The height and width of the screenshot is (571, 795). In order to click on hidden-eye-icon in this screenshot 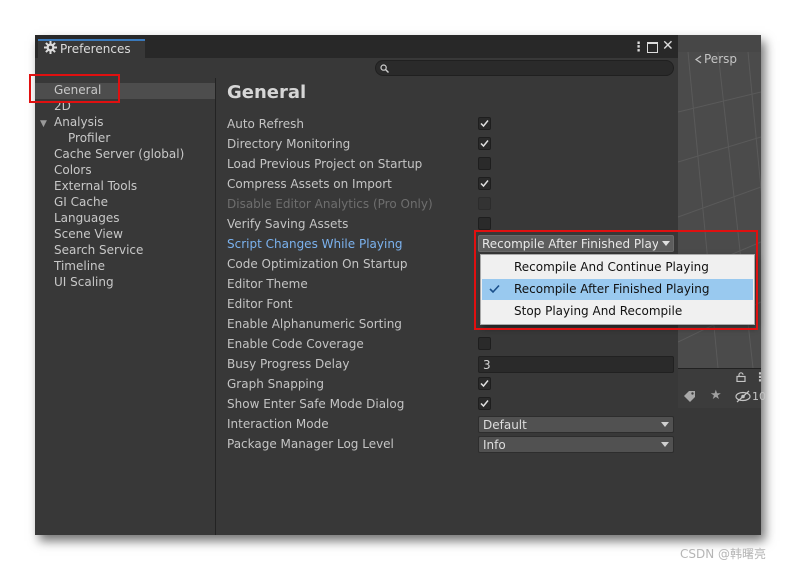, I will do `click(743, 396)`.